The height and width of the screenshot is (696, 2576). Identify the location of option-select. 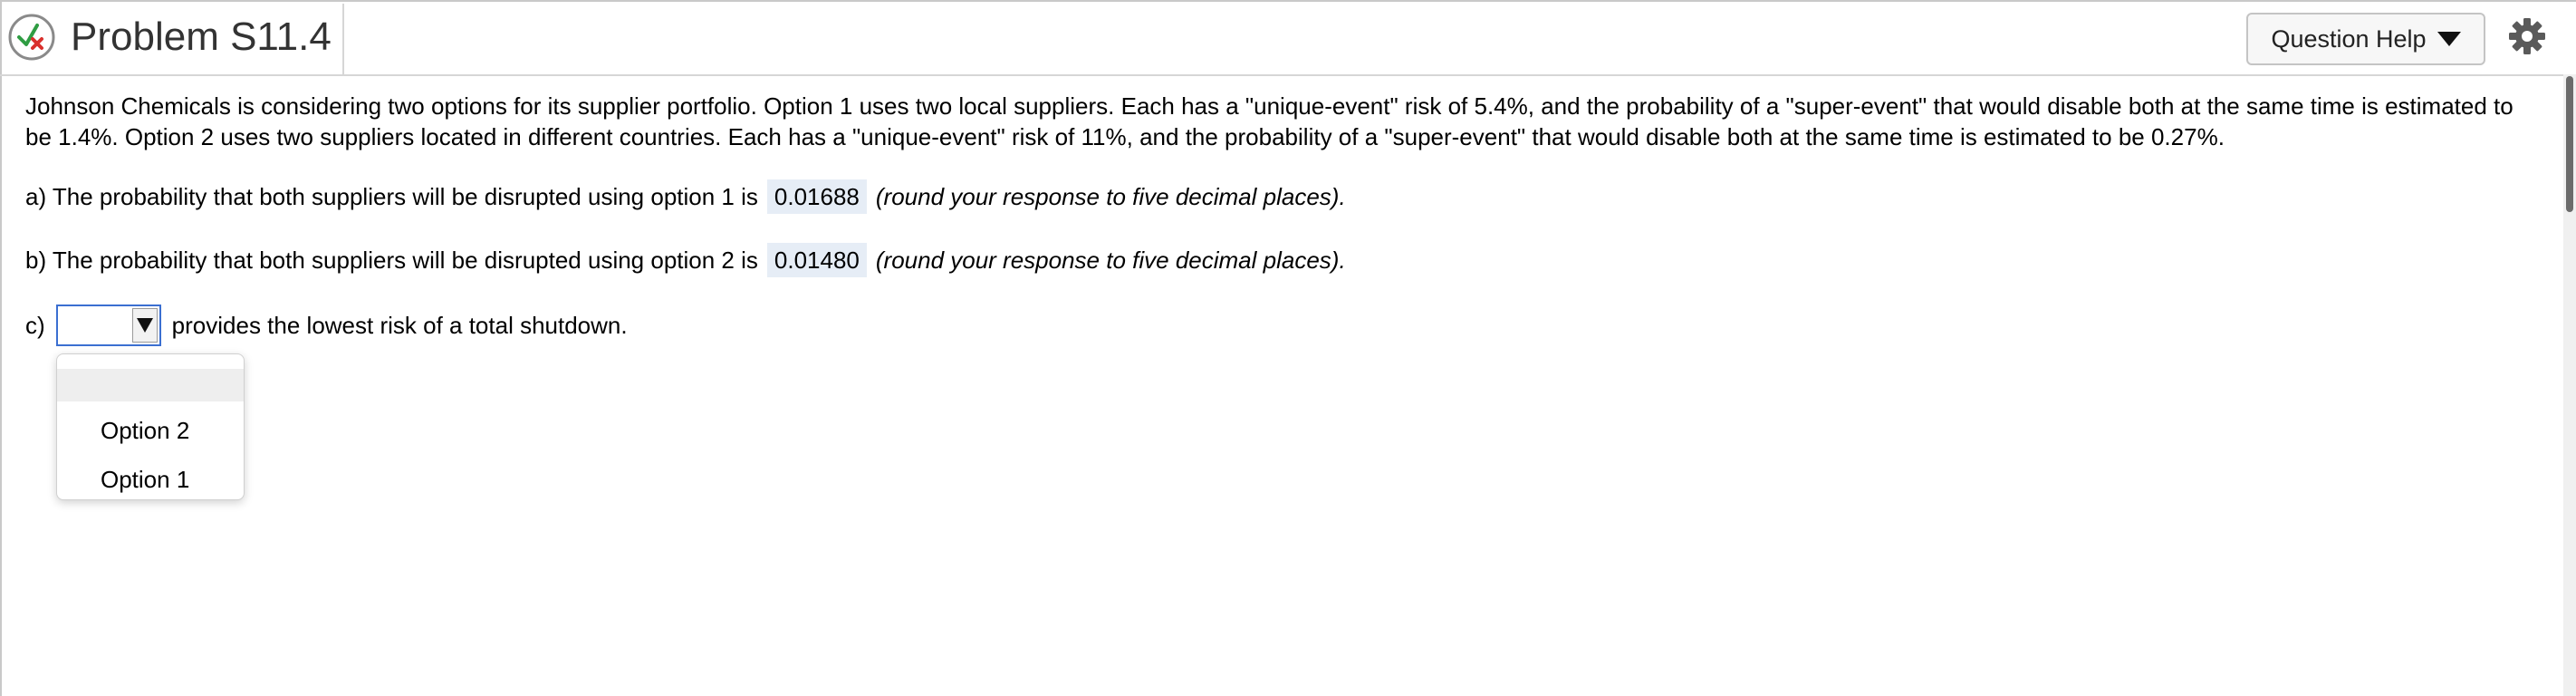
(108, 325).